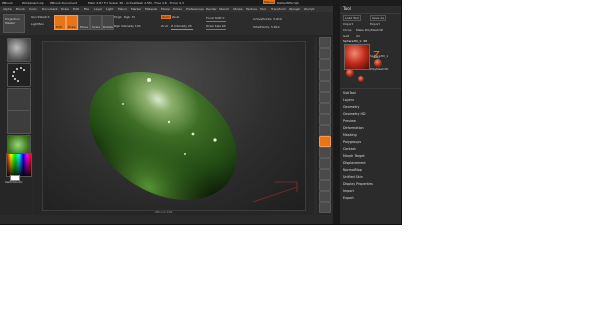  I want to click on rgb-intensity-slider: Rgb Intensity 100, so click(127, 26).